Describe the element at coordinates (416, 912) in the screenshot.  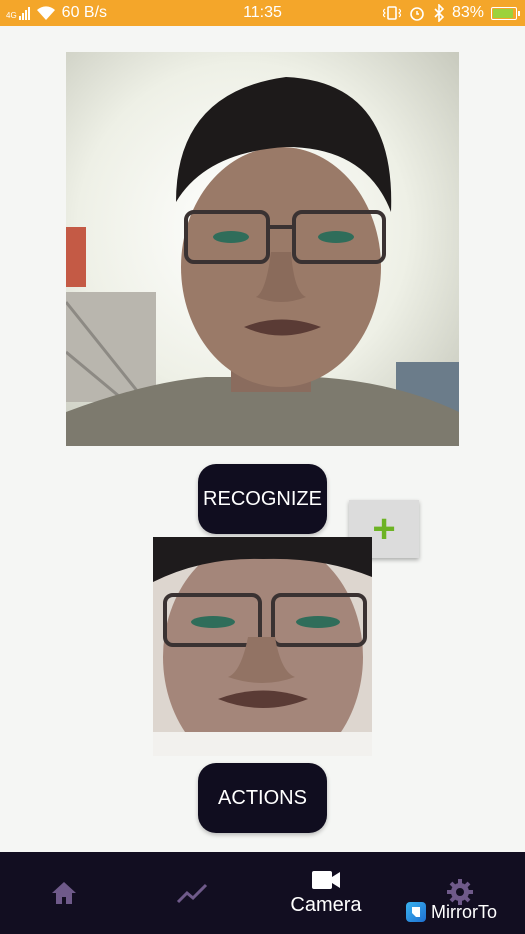
I see `mirrorto-logo-icon` at that location.